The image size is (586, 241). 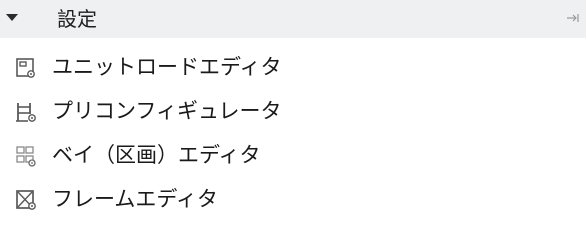 I want to click on collapse-arrow-icon, so click(x=12, y=17).